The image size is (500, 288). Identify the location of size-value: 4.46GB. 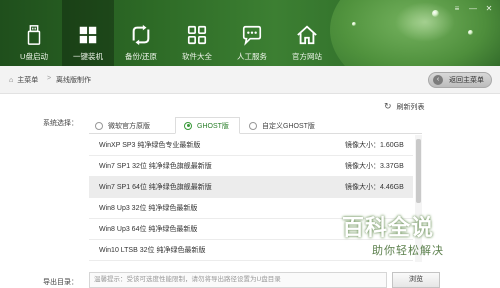
(392, 187).